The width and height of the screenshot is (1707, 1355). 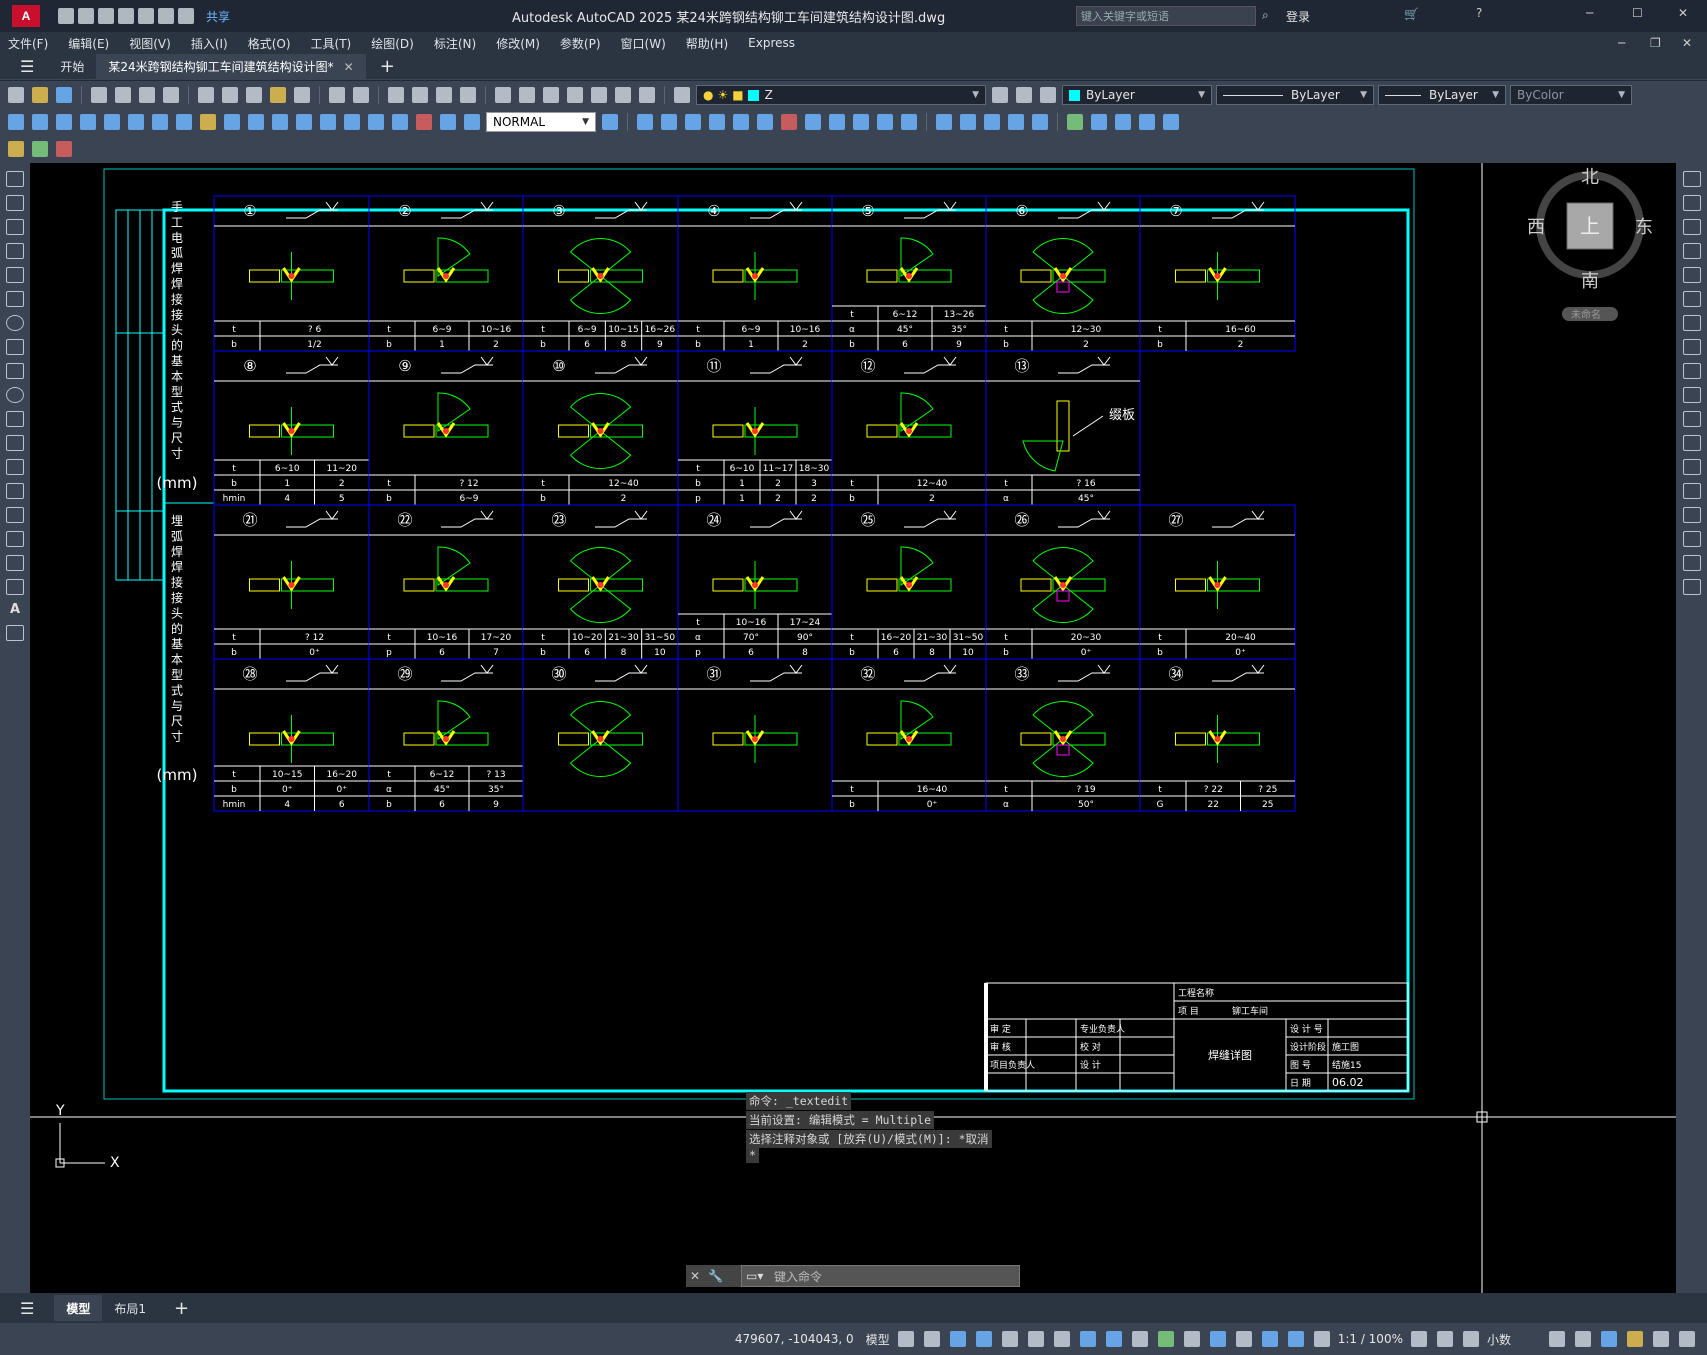 What do you see at coordinates (424, 122) in the screenshot?
I see `dim-edit-icon` at bounding box center [424, 122].